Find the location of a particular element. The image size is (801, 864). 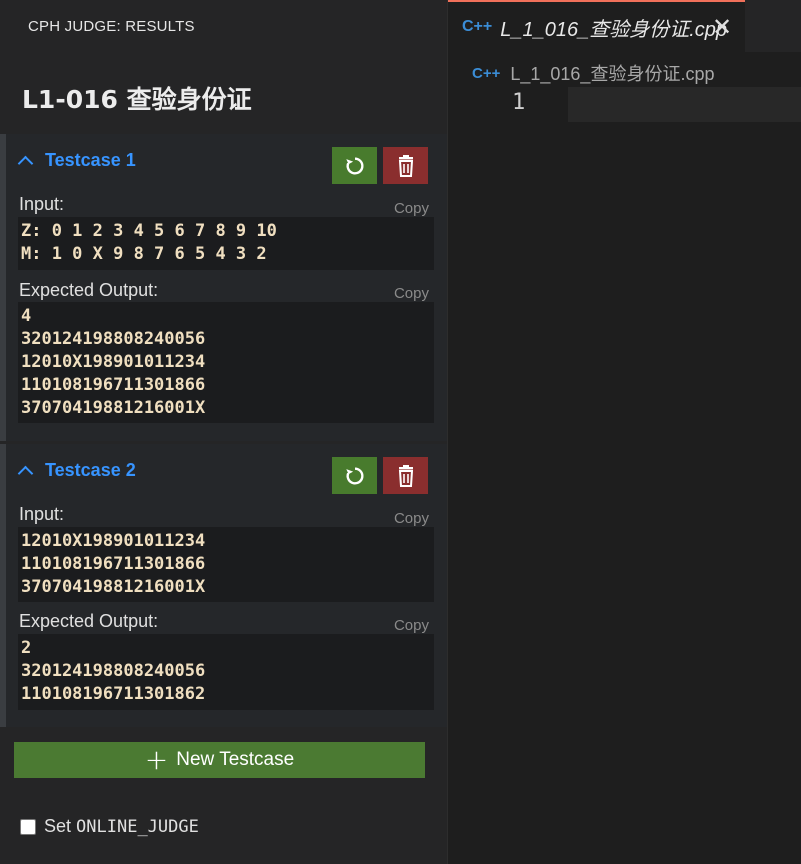

editor-tab: C++ L_1_016_查验身份证.cpp ✕ is located at coordinates (596, 26).